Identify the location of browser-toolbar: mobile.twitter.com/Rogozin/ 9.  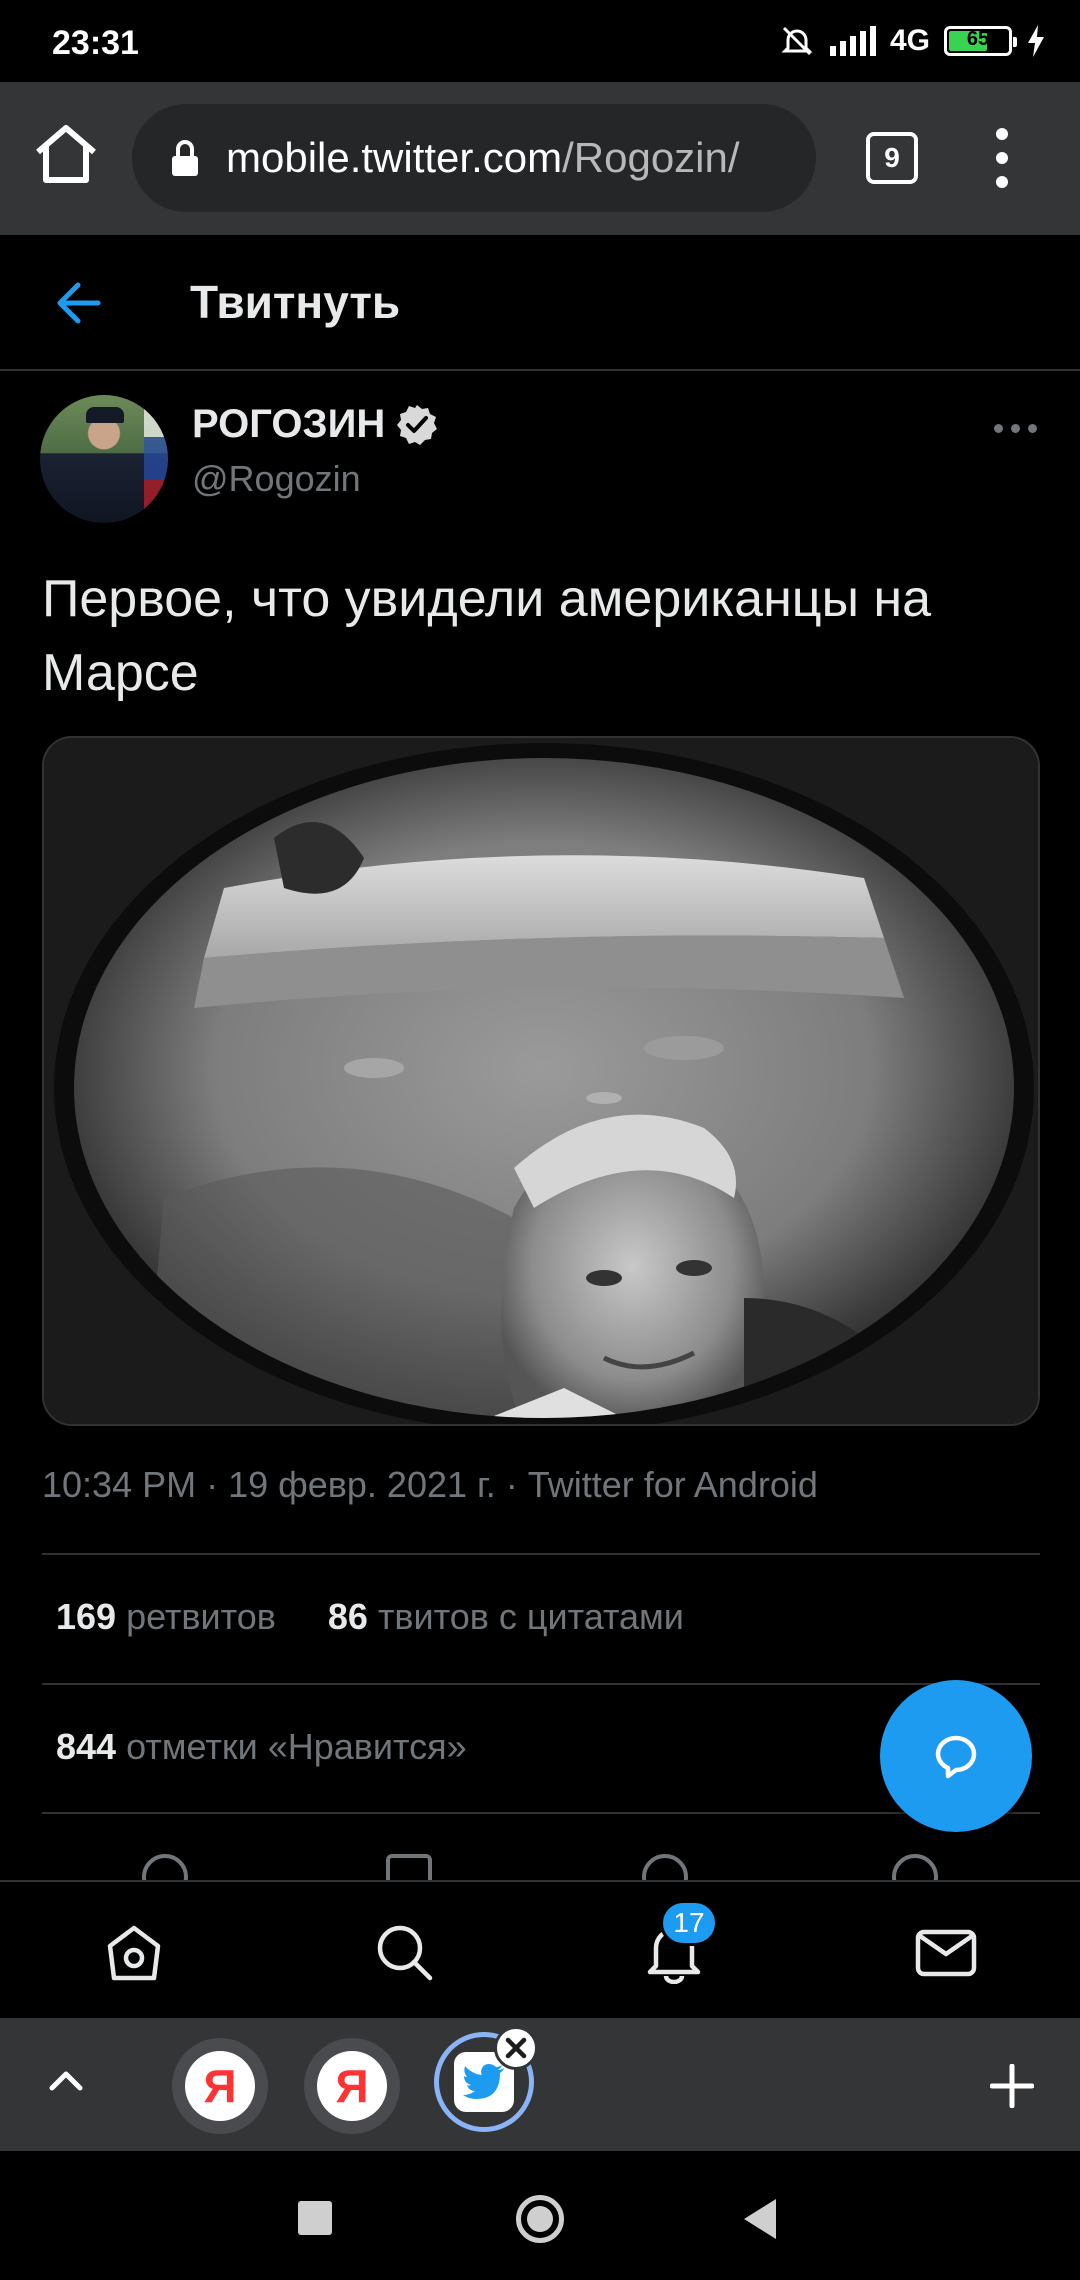
(540, 158).